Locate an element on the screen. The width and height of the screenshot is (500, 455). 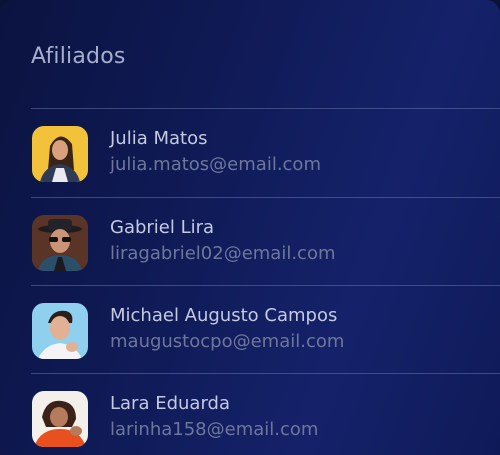
affiliate-email: larinha158@email.com is located at coordinates (214, 429).